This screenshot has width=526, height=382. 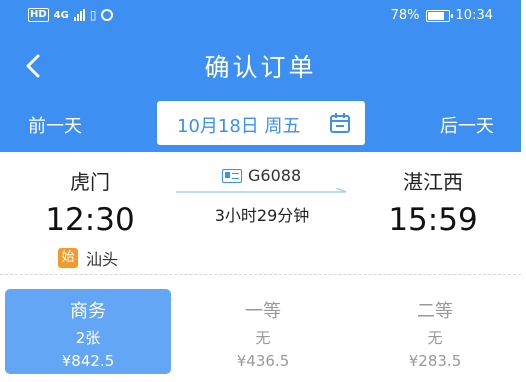 What do you see at coordinates (232, 175) in the screenshot?
I see `train-card-icon` at bounding box center [232, 175].